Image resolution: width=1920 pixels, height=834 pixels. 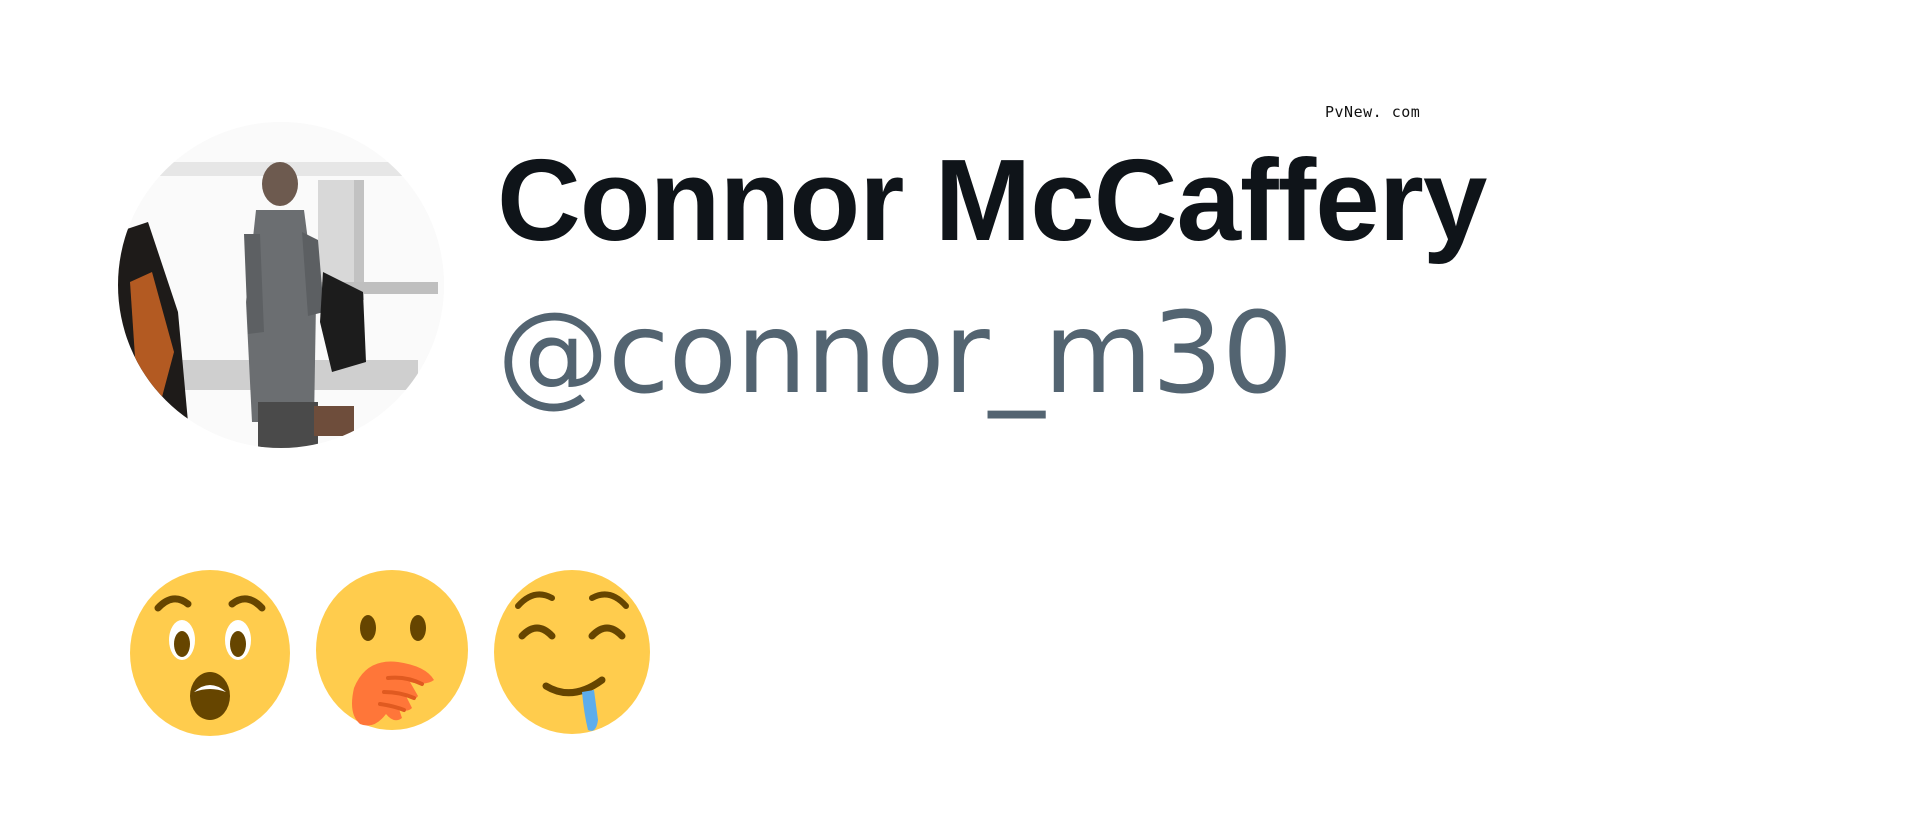 I want to click on profile-photo-icon, so click(x=281, y=285).